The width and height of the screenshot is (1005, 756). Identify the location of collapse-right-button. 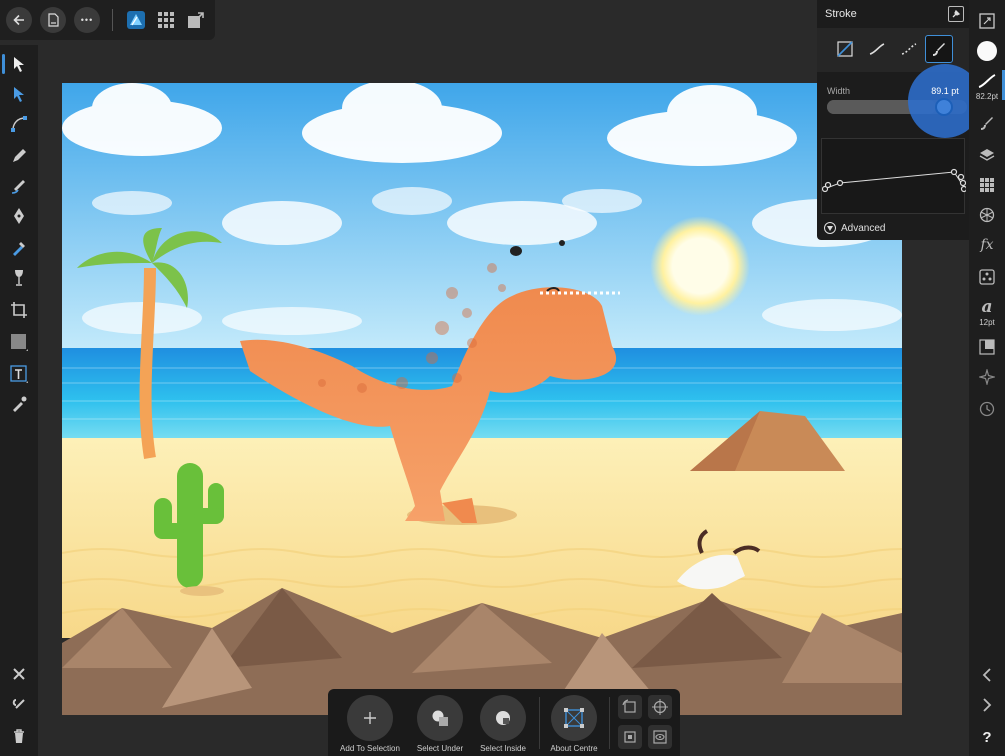
(987, 705).